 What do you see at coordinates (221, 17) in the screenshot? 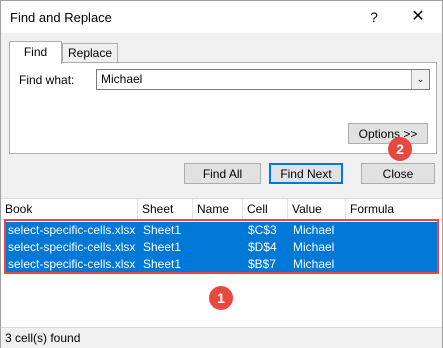
I see `title-bar: Find and Replace ? ✕` at bounding box center [221, 17].